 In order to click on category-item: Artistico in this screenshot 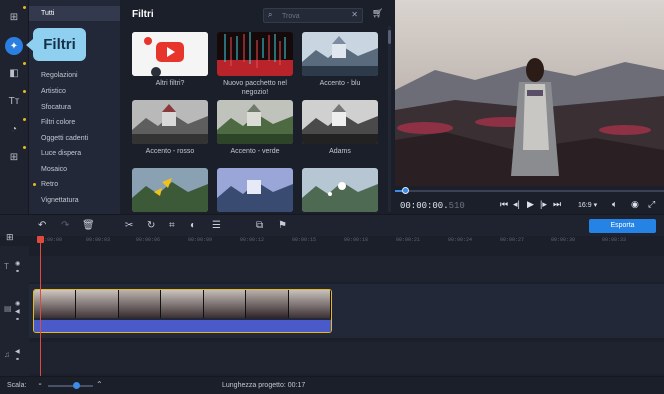, I will do `click(74, 91)`.